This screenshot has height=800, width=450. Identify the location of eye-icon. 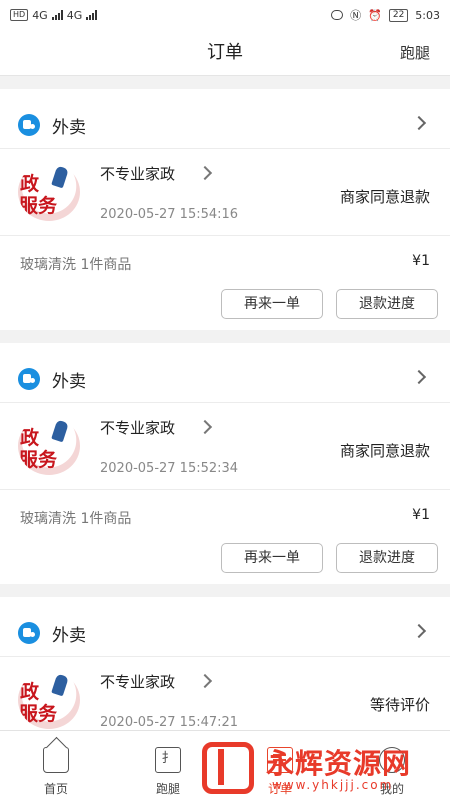
(337, 15).